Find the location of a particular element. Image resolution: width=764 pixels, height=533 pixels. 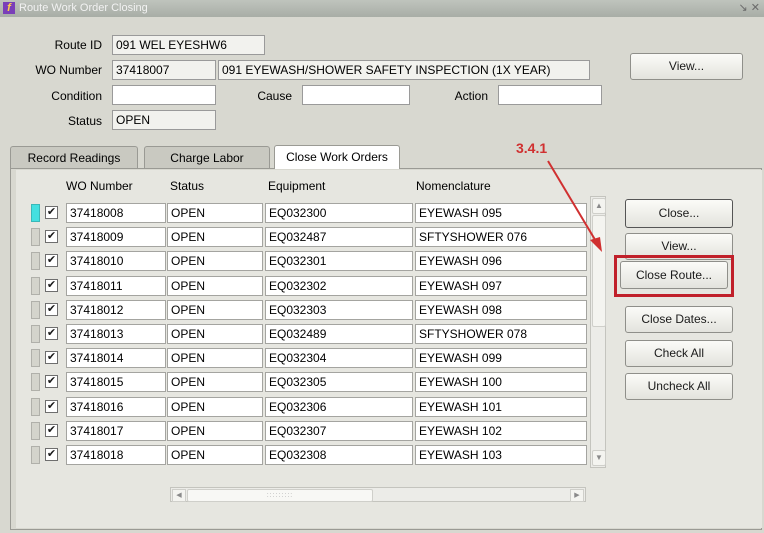

tab-close-work-orders: Close Work Orders is located at coordinates (337, 157).